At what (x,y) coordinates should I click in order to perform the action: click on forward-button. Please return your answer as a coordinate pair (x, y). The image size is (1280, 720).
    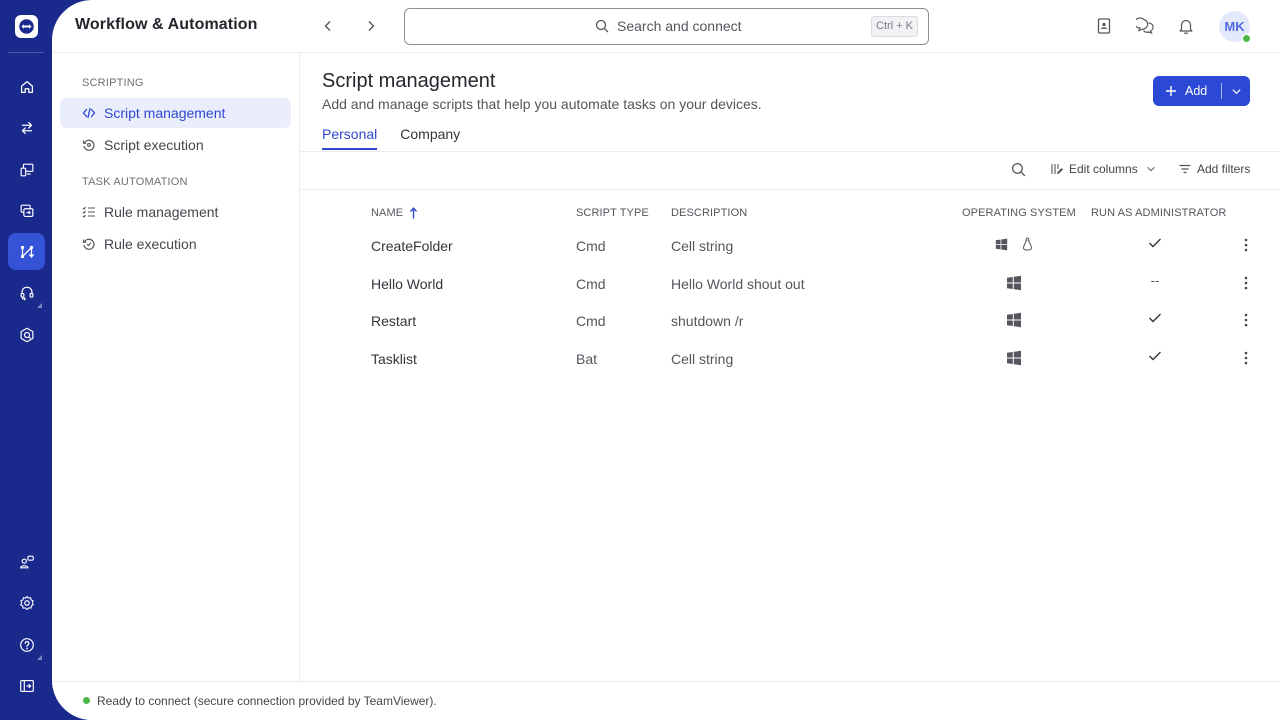
    Looking at the image, I should click on (371, 26).